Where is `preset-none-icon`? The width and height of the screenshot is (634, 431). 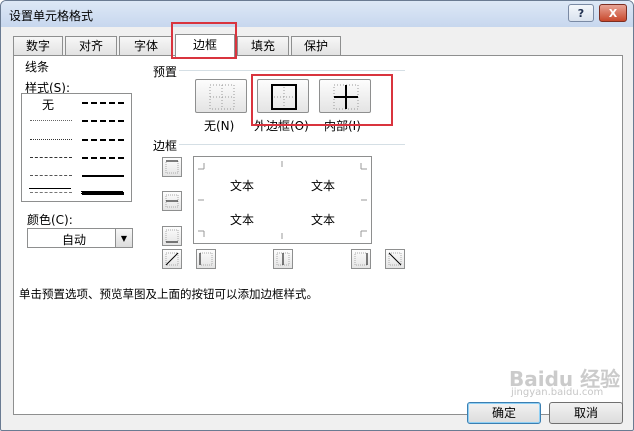
preset-none-icon is located at coordinates (222, 97).